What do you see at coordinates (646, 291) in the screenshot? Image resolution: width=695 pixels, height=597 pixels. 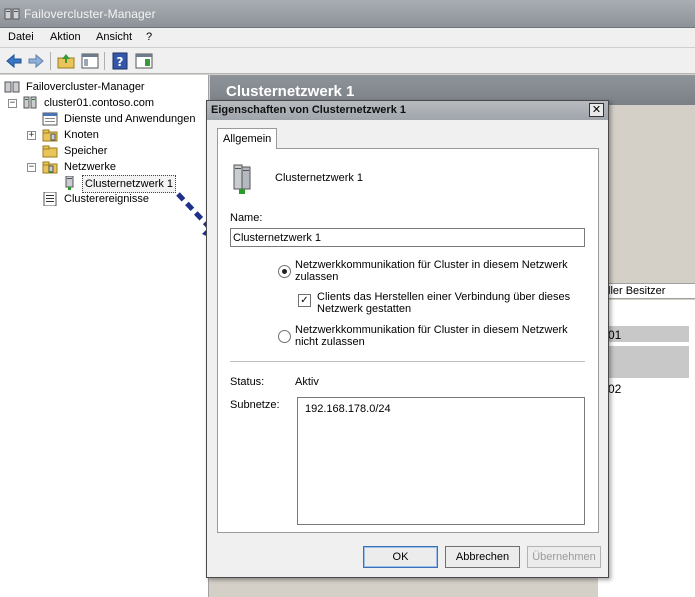 I see `column-header-owner: ller Besitzer` at bounding box center [646, 291].